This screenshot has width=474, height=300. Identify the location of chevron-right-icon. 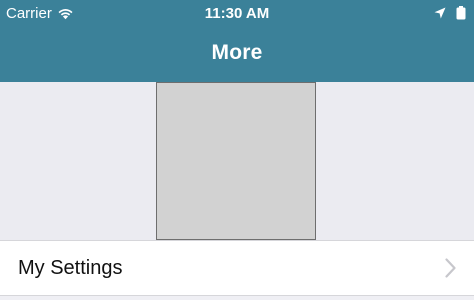
(450, 268).